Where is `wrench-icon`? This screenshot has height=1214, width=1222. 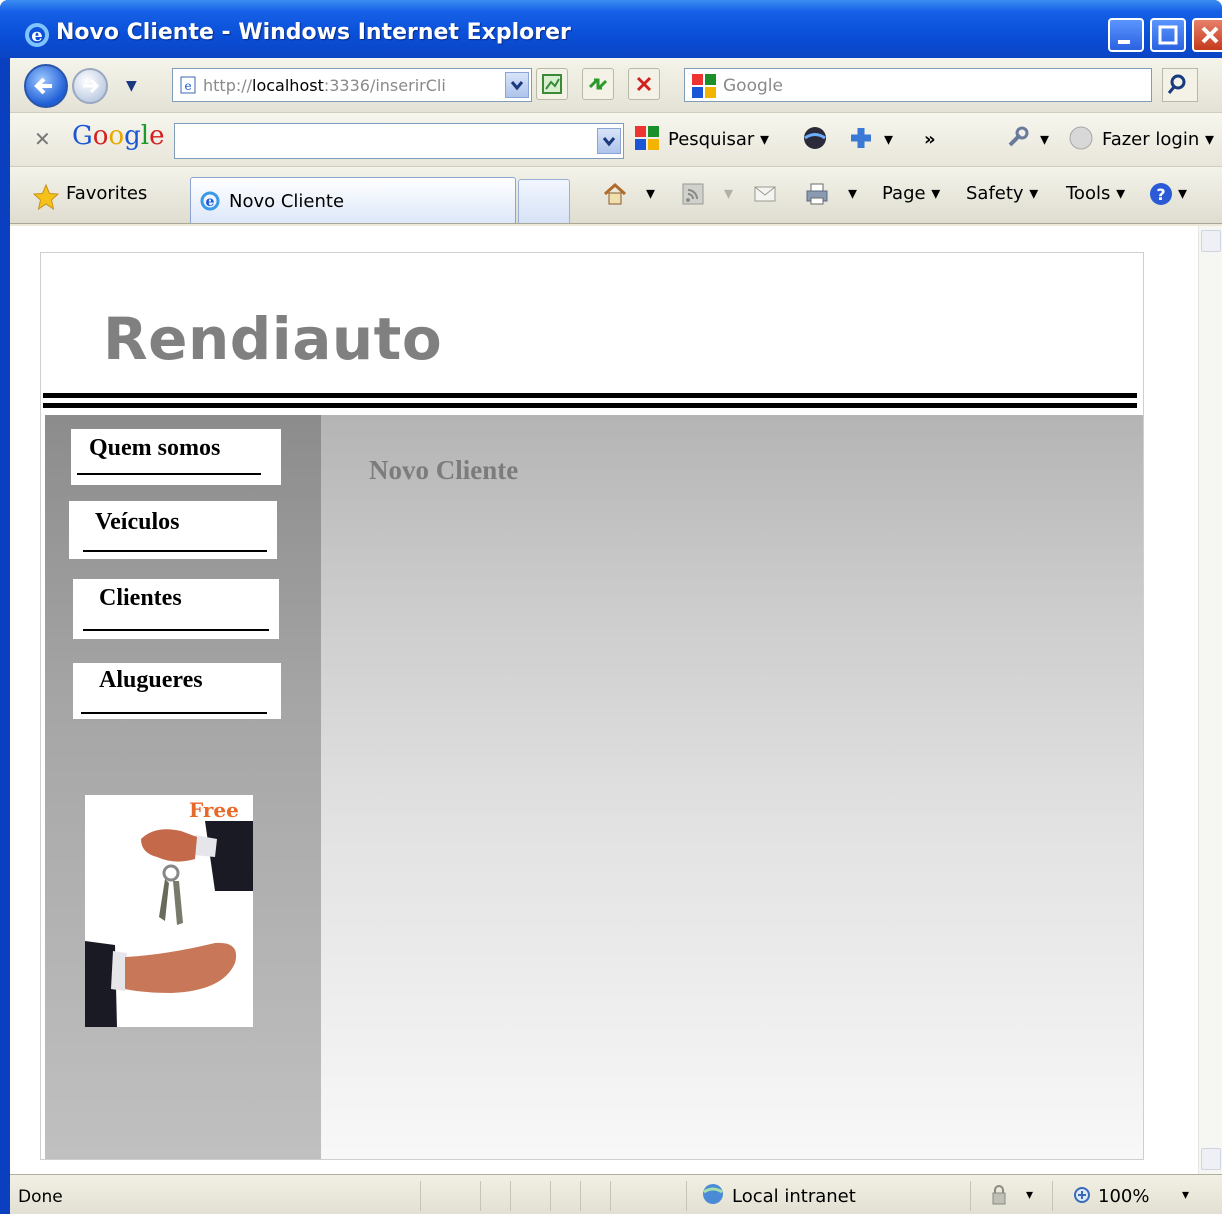
wrench-icon is located at coordinates (1017, 138).